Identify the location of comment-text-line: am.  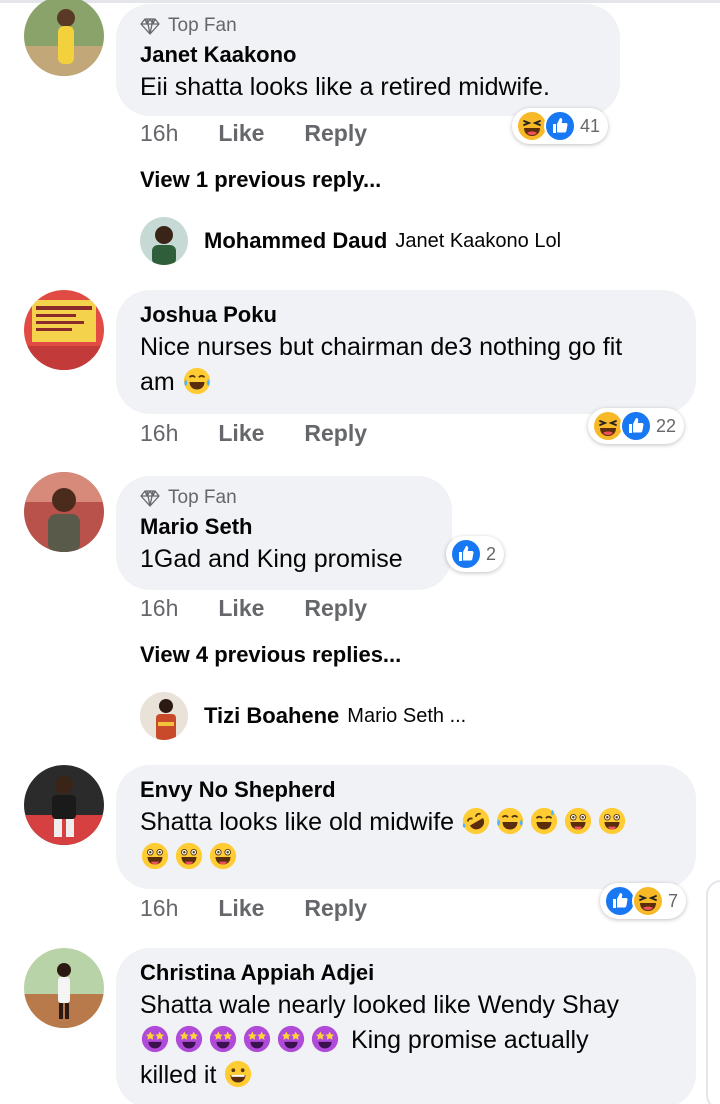
(406, 382).